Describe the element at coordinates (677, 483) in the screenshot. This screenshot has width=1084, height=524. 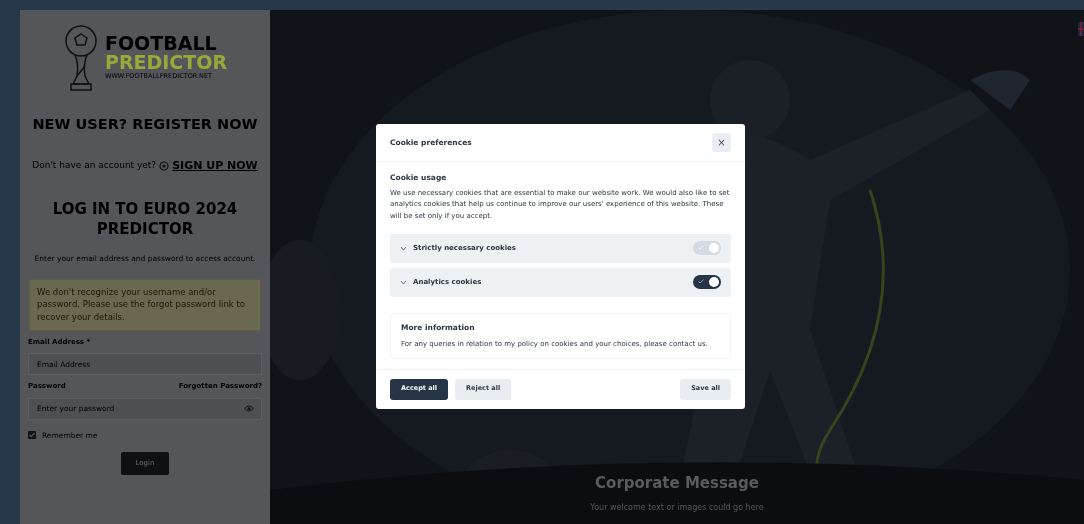
I see `hero-title: Corporate Message` at that location.